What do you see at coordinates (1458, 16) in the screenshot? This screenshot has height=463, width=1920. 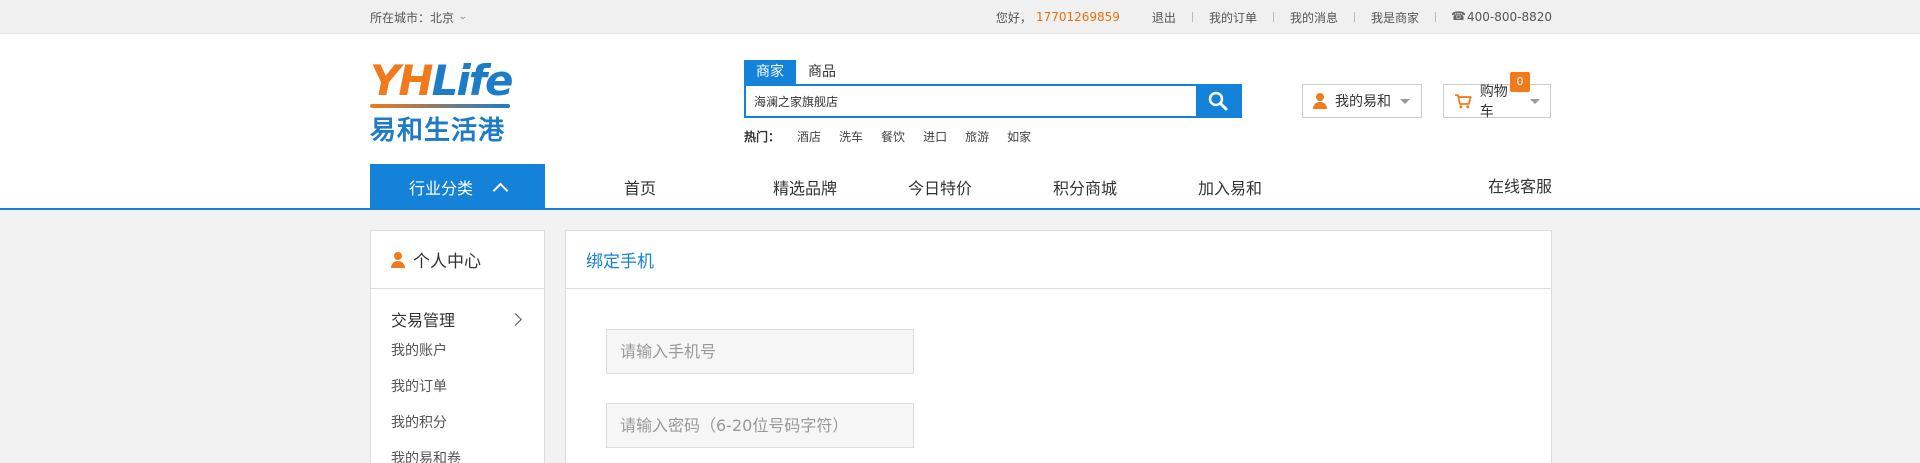 I see `phone-icon` at bounding box center [1458, 16].